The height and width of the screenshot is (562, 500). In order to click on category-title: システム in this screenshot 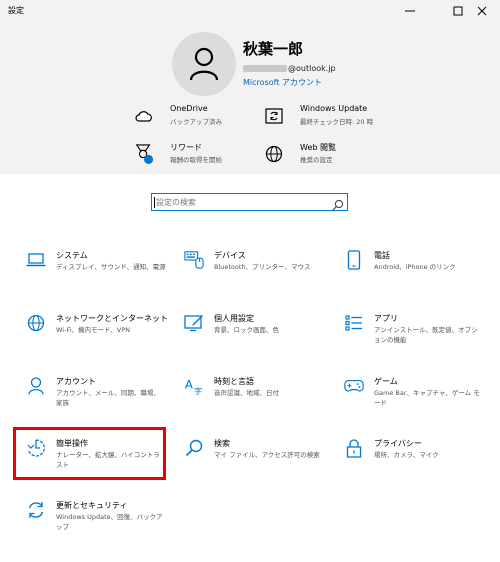, I will do `click(72, 255)`.